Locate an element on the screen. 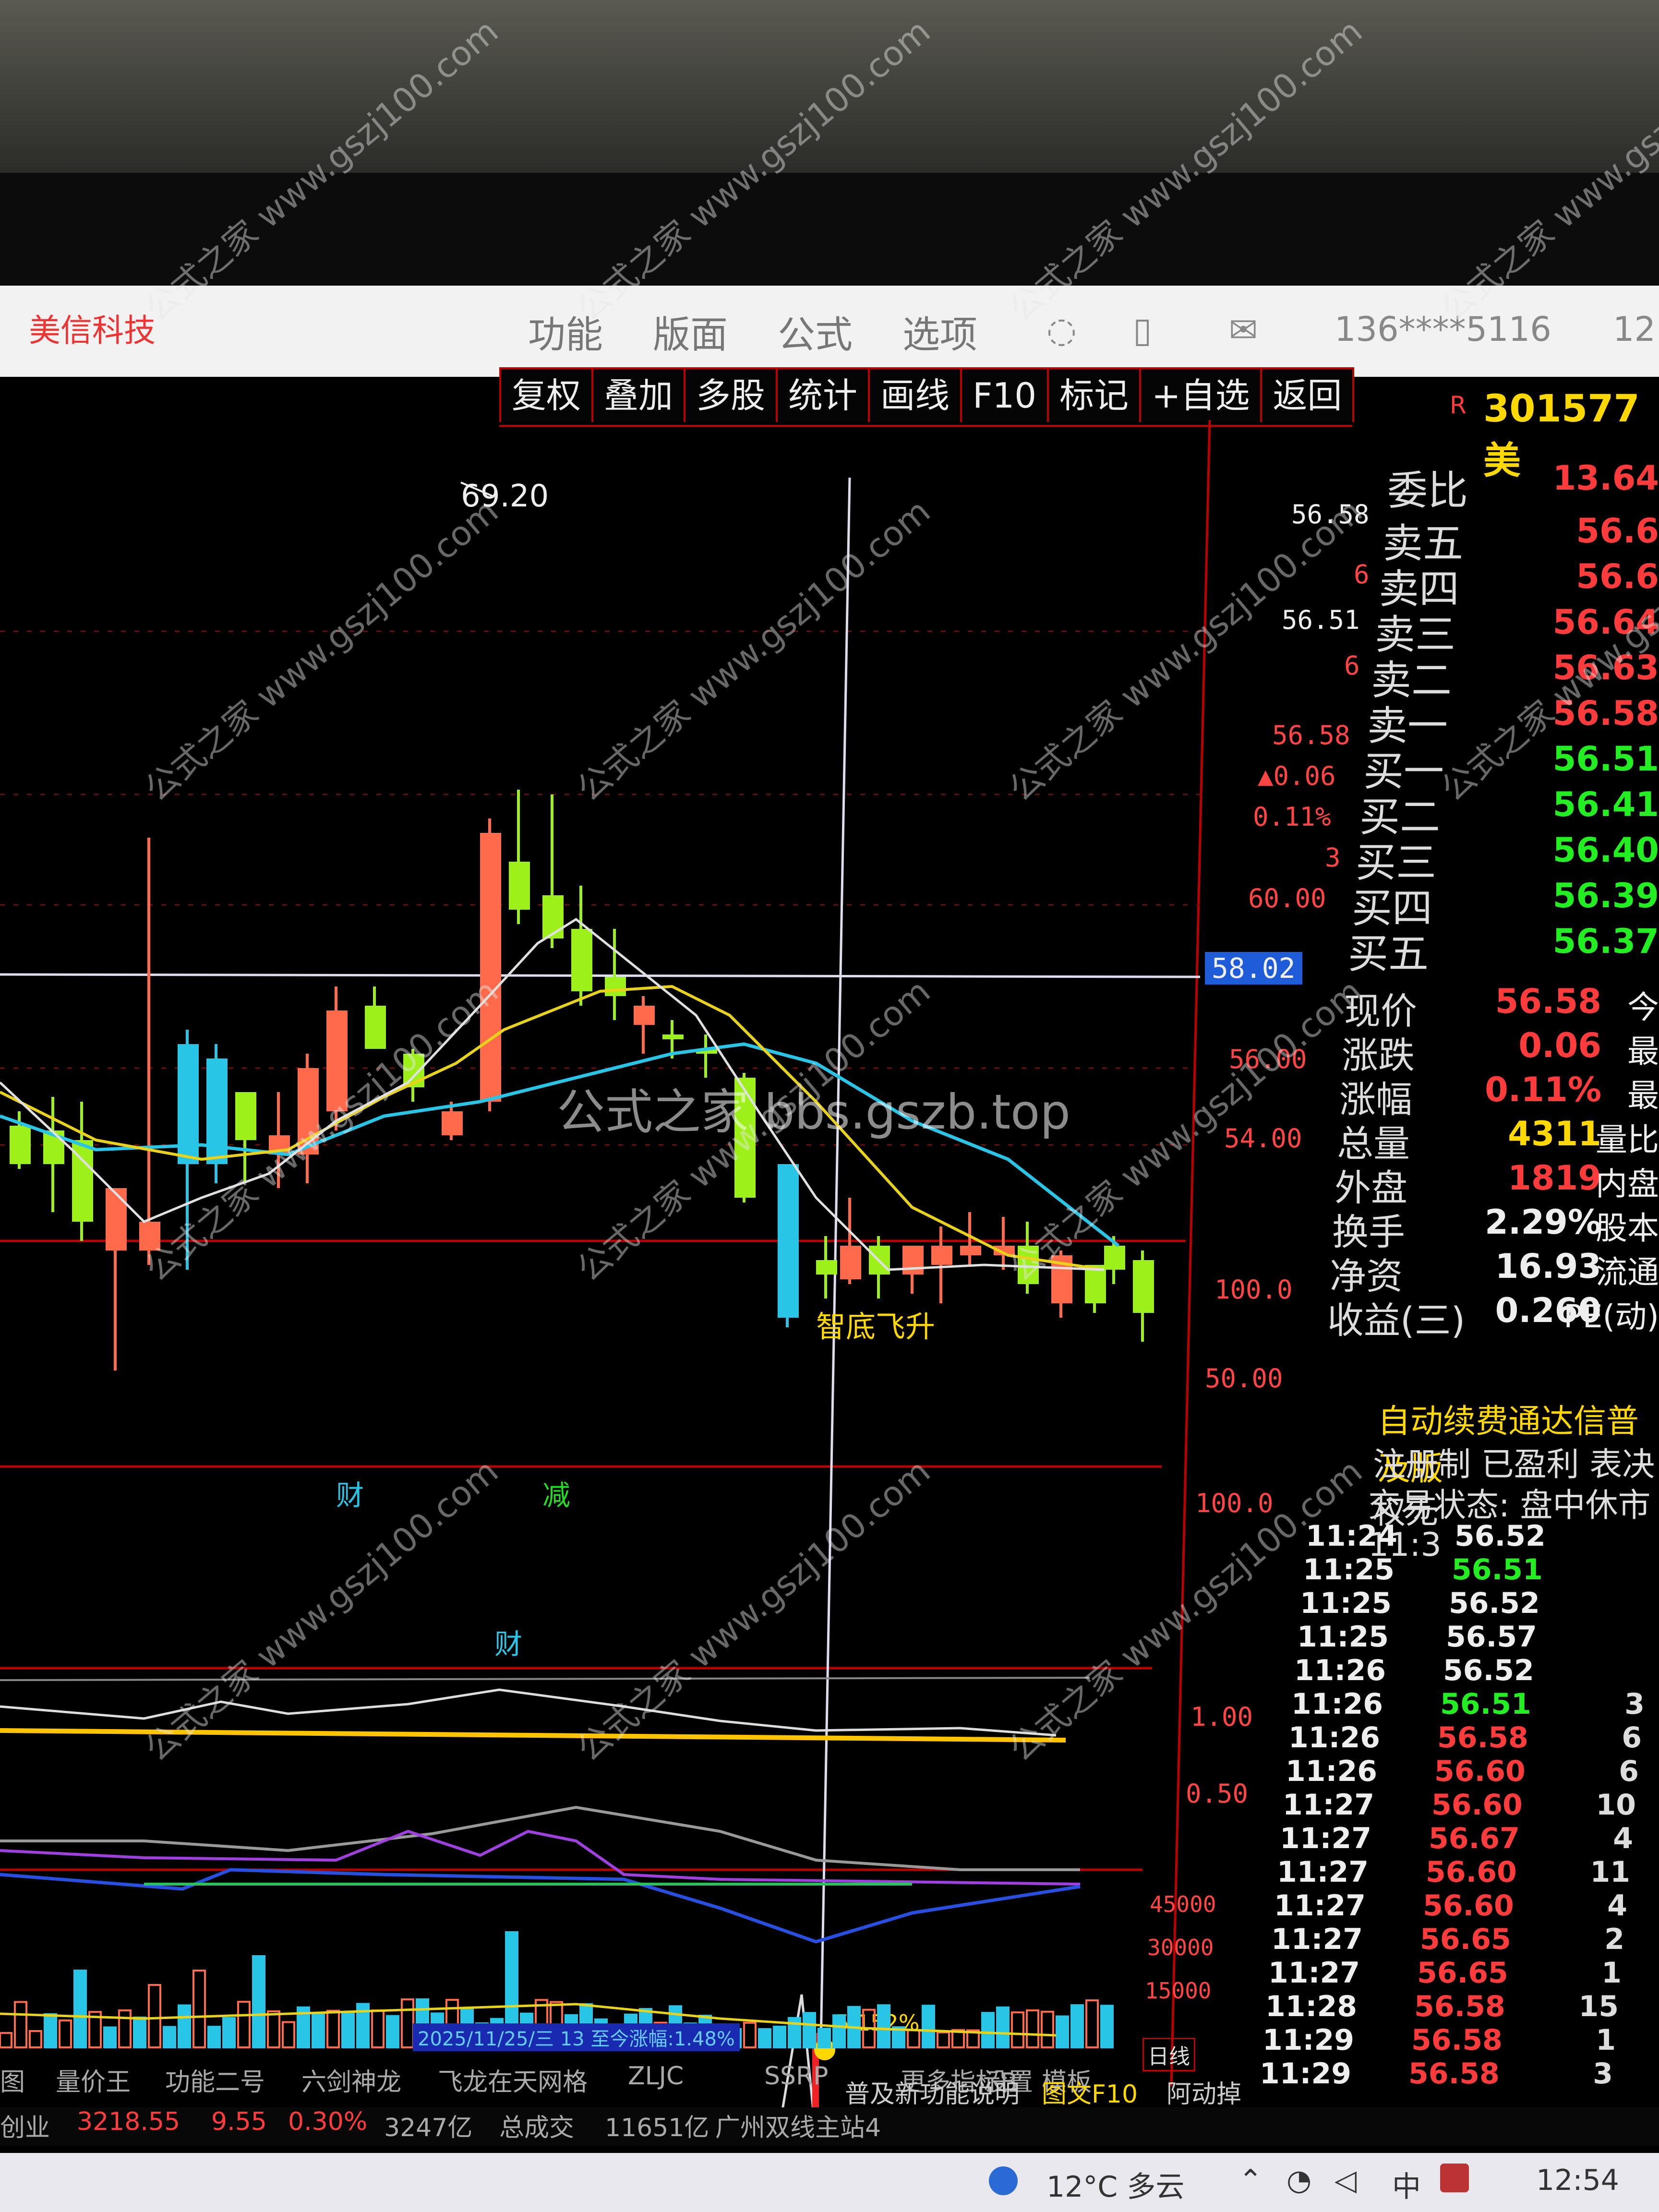 The height and width of the screenshot is (2212, 1659). tick-row: 11:29 56.58 1 is located at coordinates (1439, 2041).